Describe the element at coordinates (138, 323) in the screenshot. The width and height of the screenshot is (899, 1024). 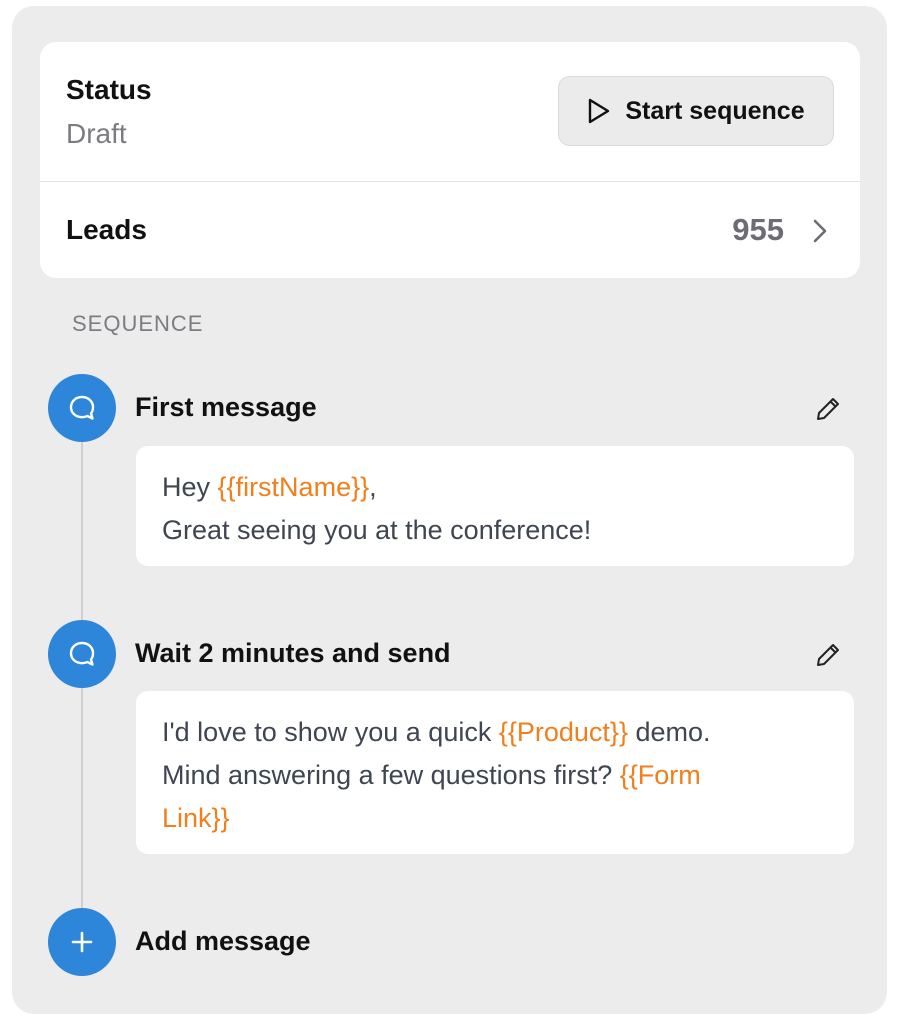
I see `section-label: SEQUENCE` at that location.